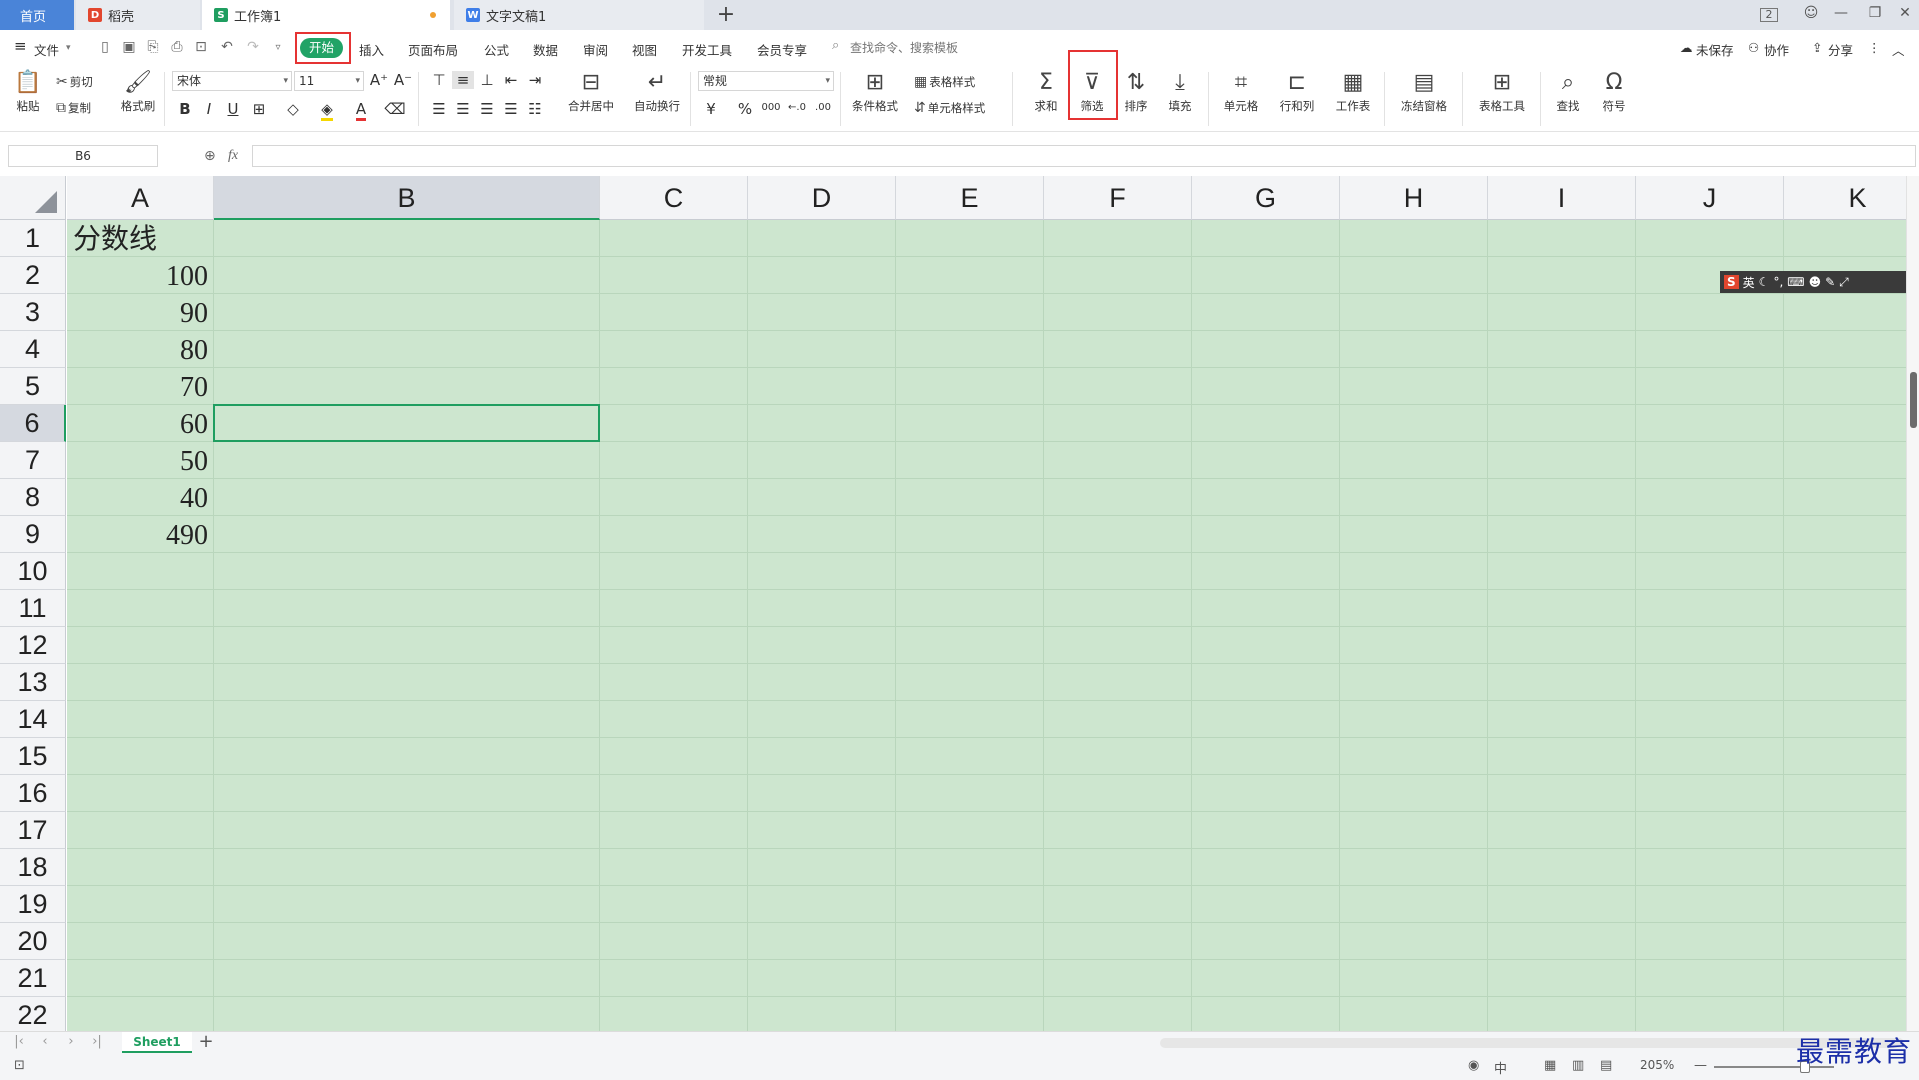 Image resolution: width=1919 pixels, height=1080 pixels. Describe the element at coordinates (1614, 92) in the screenshot. I see `symbol-button: Ω 符号` at that location.